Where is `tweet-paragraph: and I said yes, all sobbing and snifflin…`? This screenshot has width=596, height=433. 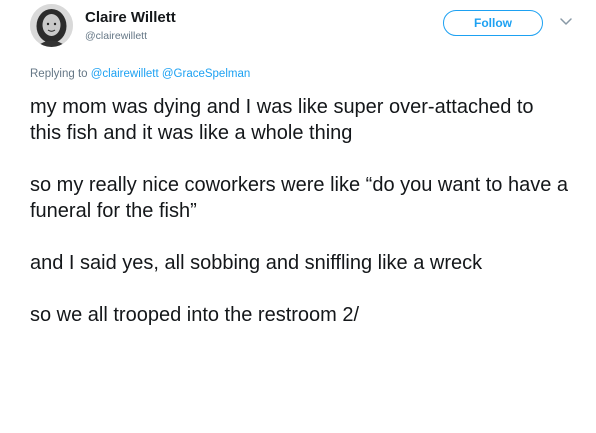
tweet-paragraph: and I said yes, all sobbing and snifflin… is located at coordinates (256, 263).